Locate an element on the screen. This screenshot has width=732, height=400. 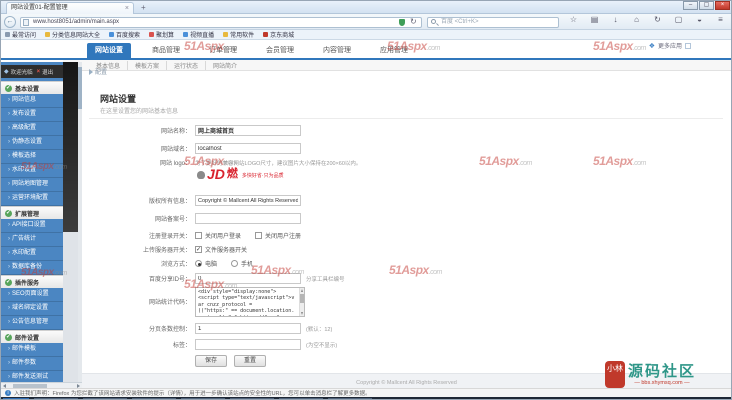
scroll-up-icon is located at coordinates (302, 290).